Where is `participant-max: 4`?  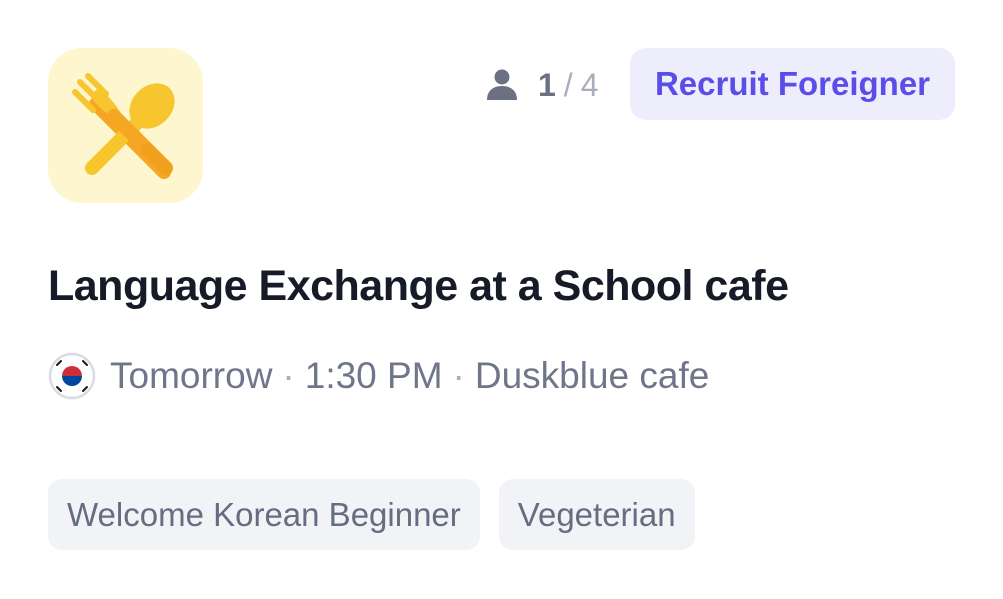
participant-max: 4 is located at coordinates (589, 84).